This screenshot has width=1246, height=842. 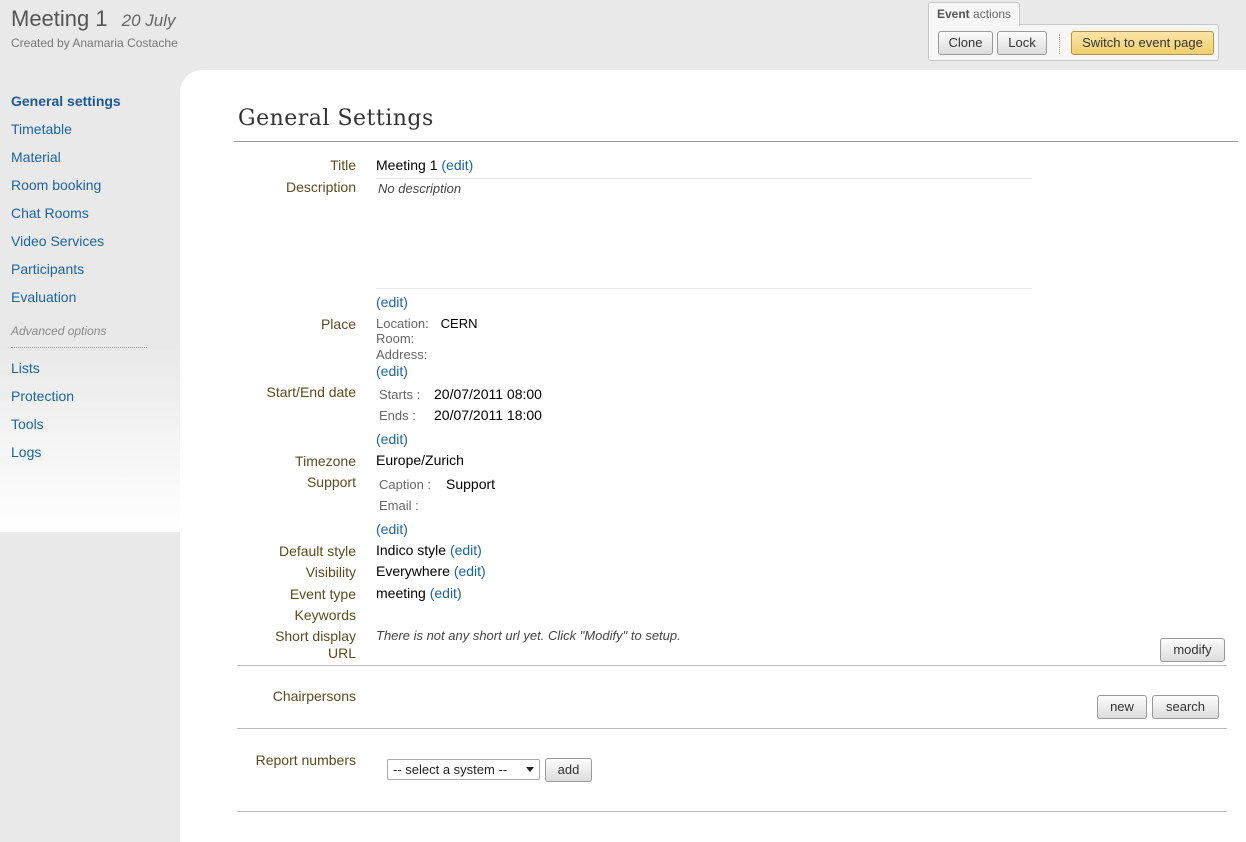 What do you see at coordinates (43, 297) in the screenshot?
I see `sidebar-item-evaluation: Evaluation` at bounding box center [43, 297].